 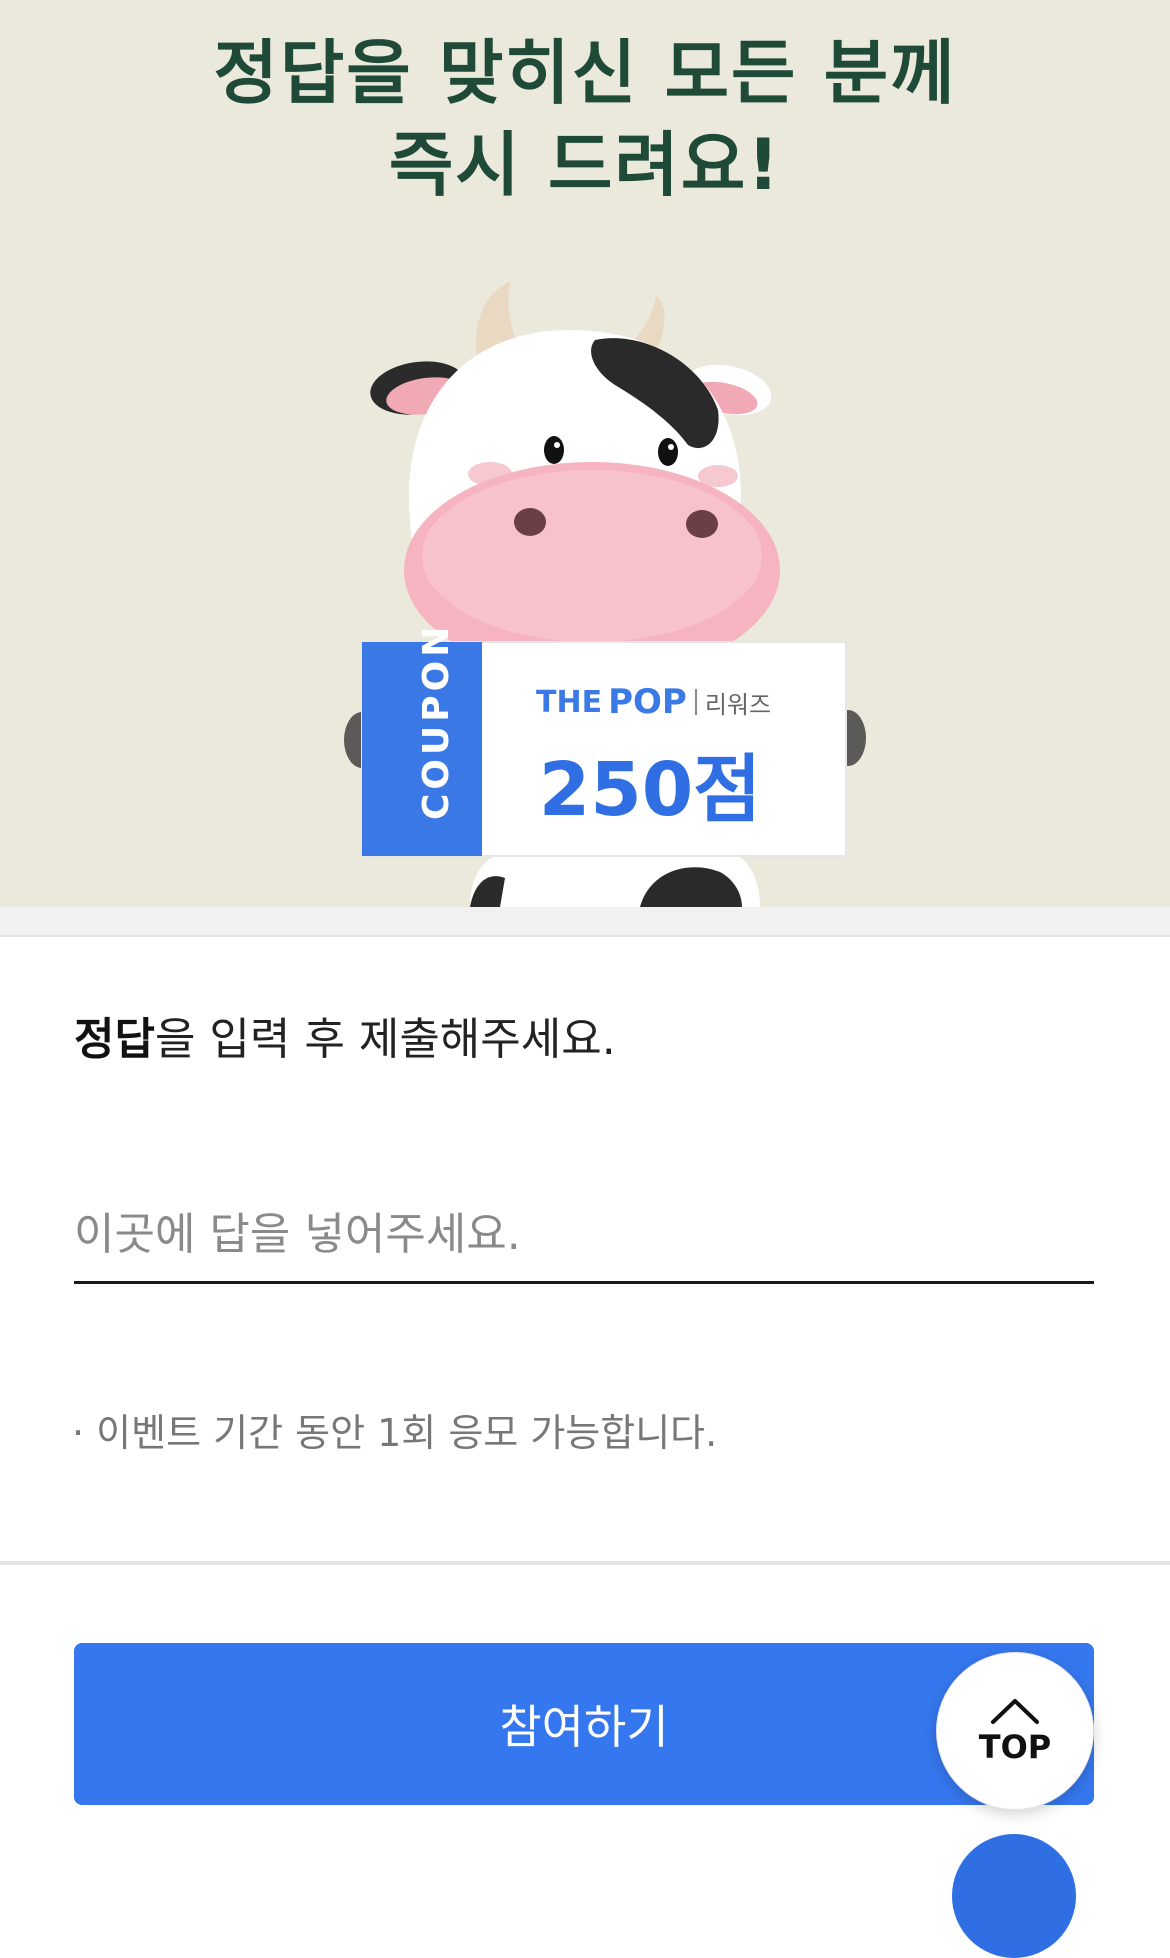 What do you see at coordinates (395, 1433) in the screenshot?
I see `event-notice: · 이벤트 기간 동안 1회 응모 가능합니다.` at bounding box center [395, 1433].